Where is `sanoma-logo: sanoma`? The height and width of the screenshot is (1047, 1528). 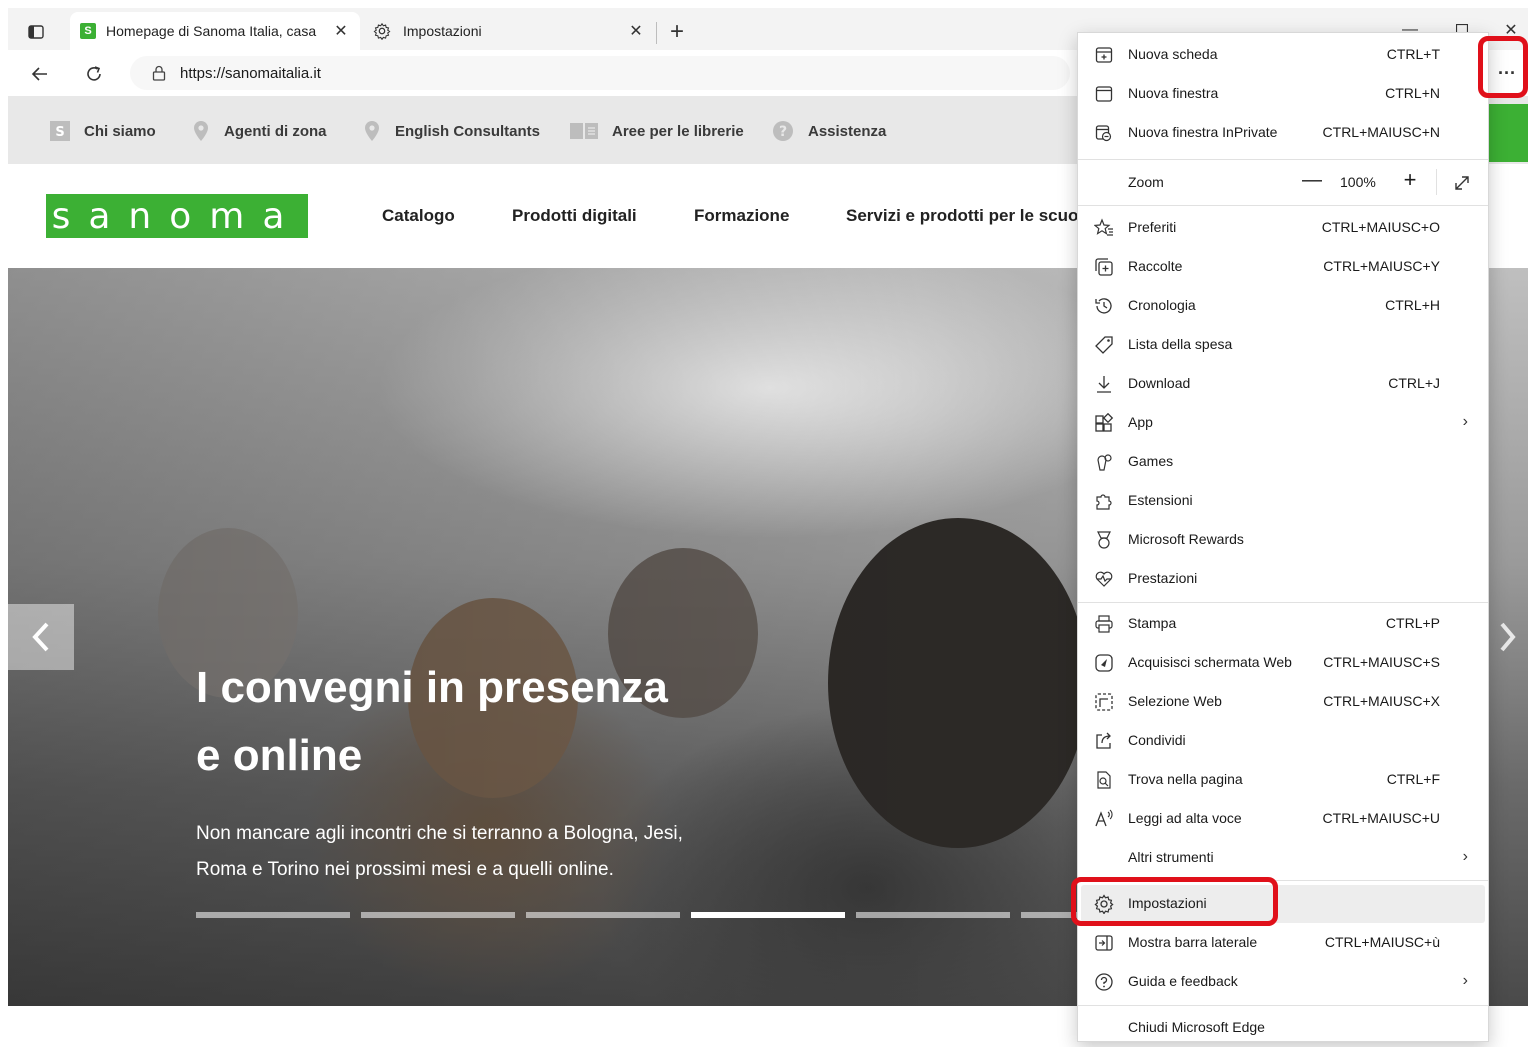
sanoma-logo: sanoma is located at coordinates (177, 216).